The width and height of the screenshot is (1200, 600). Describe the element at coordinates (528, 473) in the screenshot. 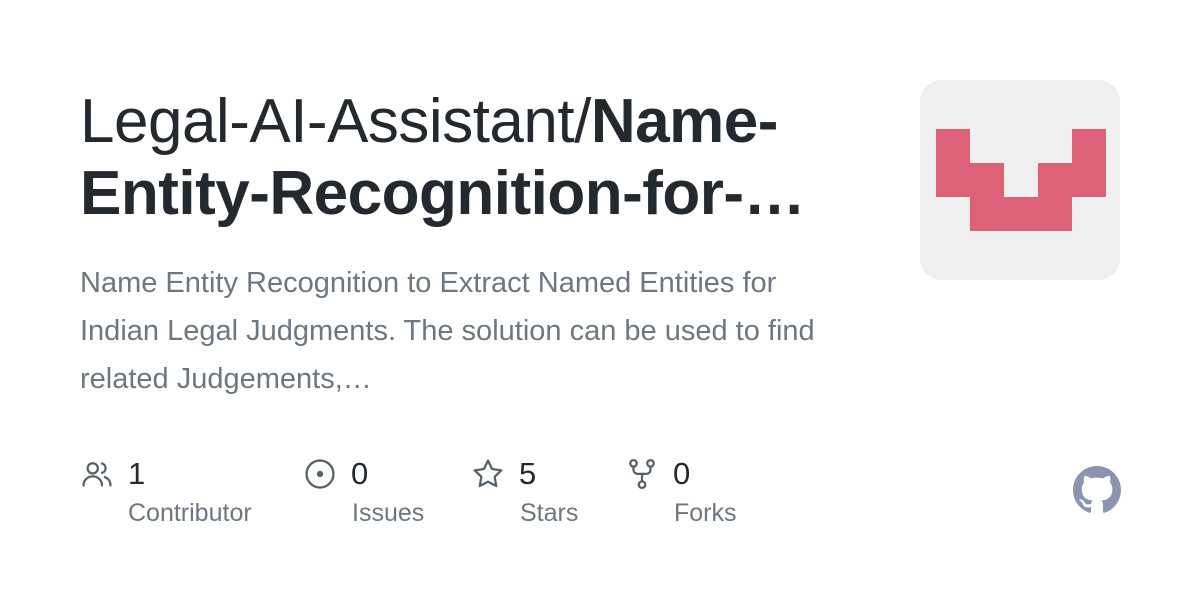

I see `stars-count: 5` at that location.